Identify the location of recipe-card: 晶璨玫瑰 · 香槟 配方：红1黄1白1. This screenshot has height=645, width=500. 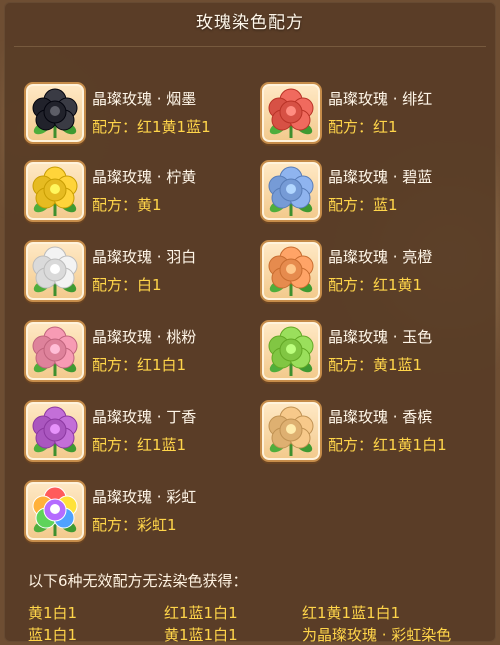
(350, 433).